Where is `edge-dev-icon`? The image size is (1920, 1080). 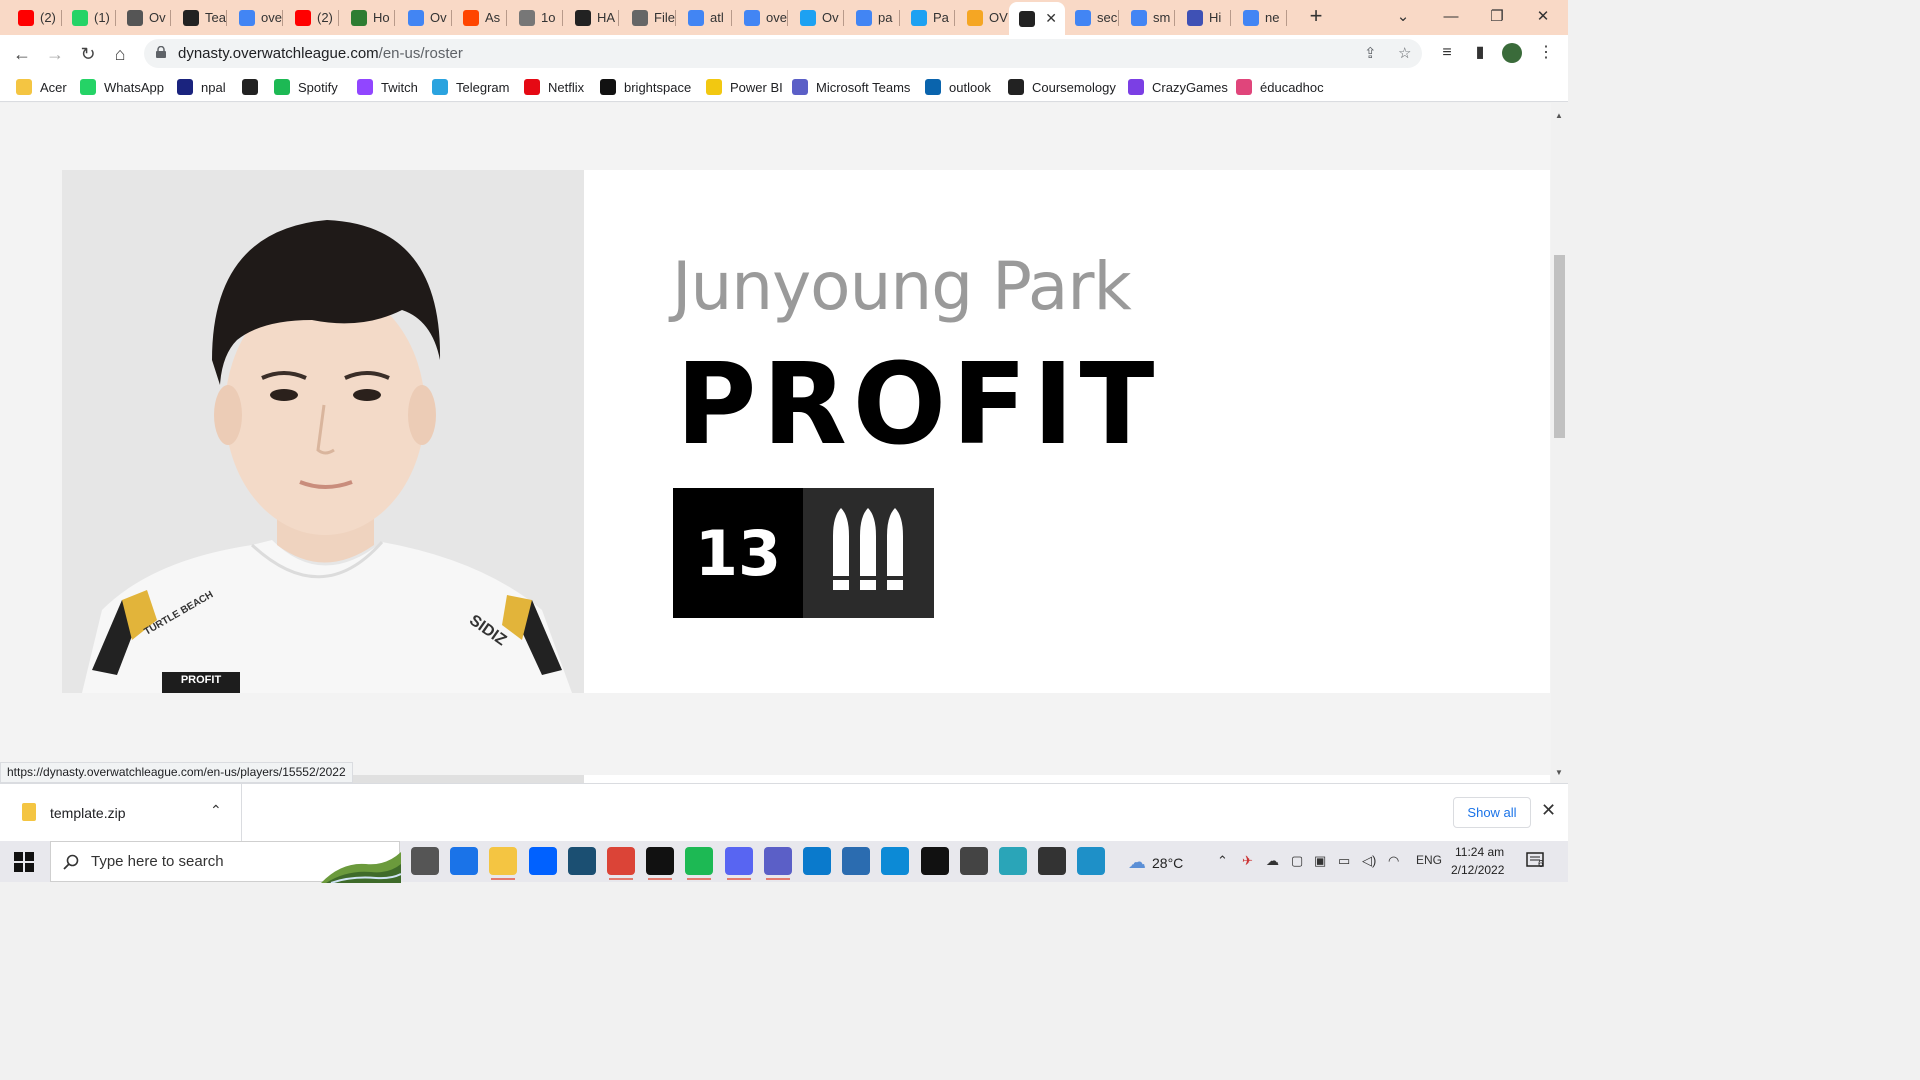
edge-dev-icon is located at coordinates (1091, 861).